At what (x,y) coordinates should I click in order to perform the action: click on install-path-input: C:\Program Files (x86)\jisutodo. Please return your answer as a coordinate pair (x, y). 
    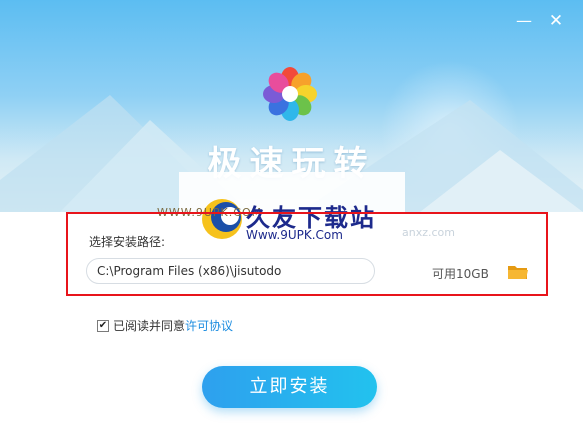
    Looking at the image, I should click on (230, 271).